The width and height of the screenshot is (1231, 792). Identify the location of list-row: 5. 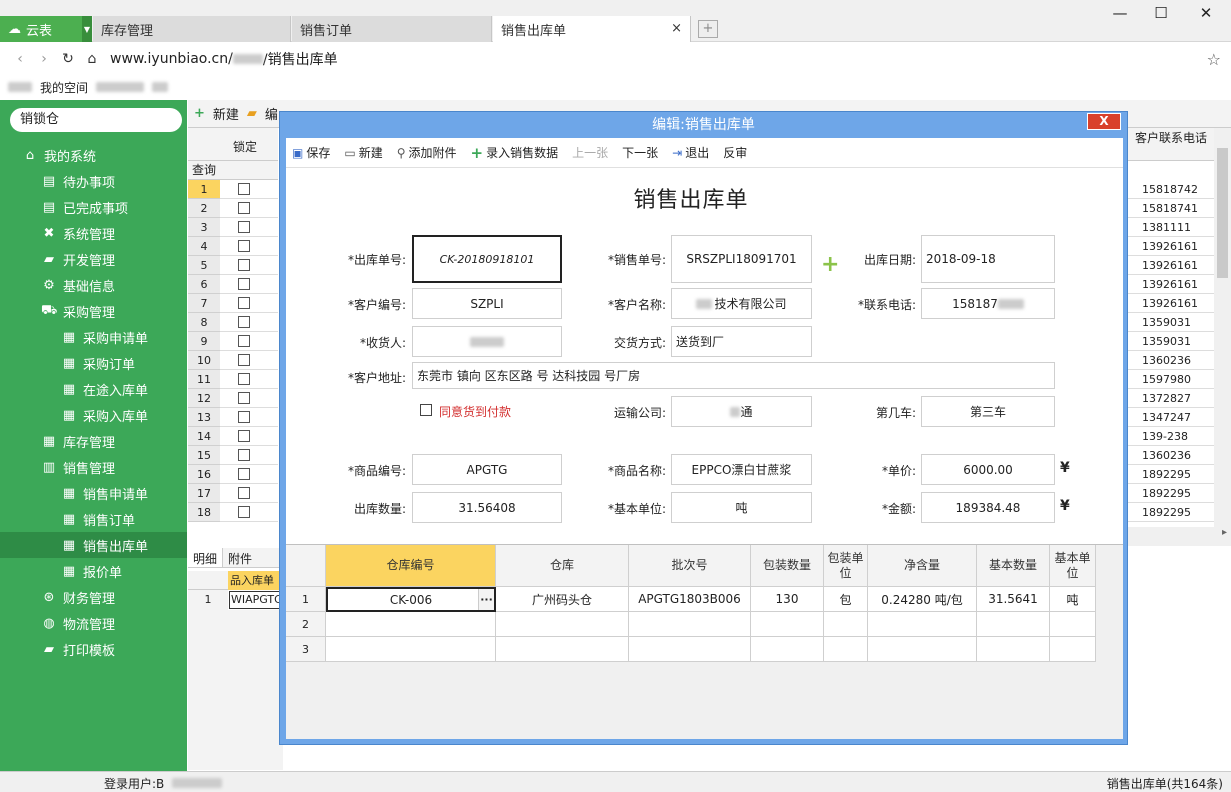
(233, 265).